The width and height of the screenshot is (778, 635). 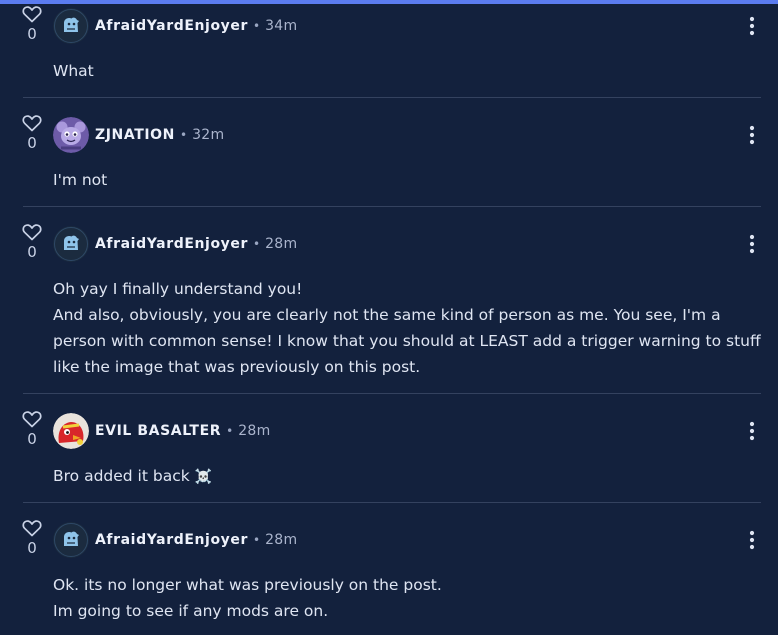 I want to click on purple-critter-avatar, so click(x=71, y=135).